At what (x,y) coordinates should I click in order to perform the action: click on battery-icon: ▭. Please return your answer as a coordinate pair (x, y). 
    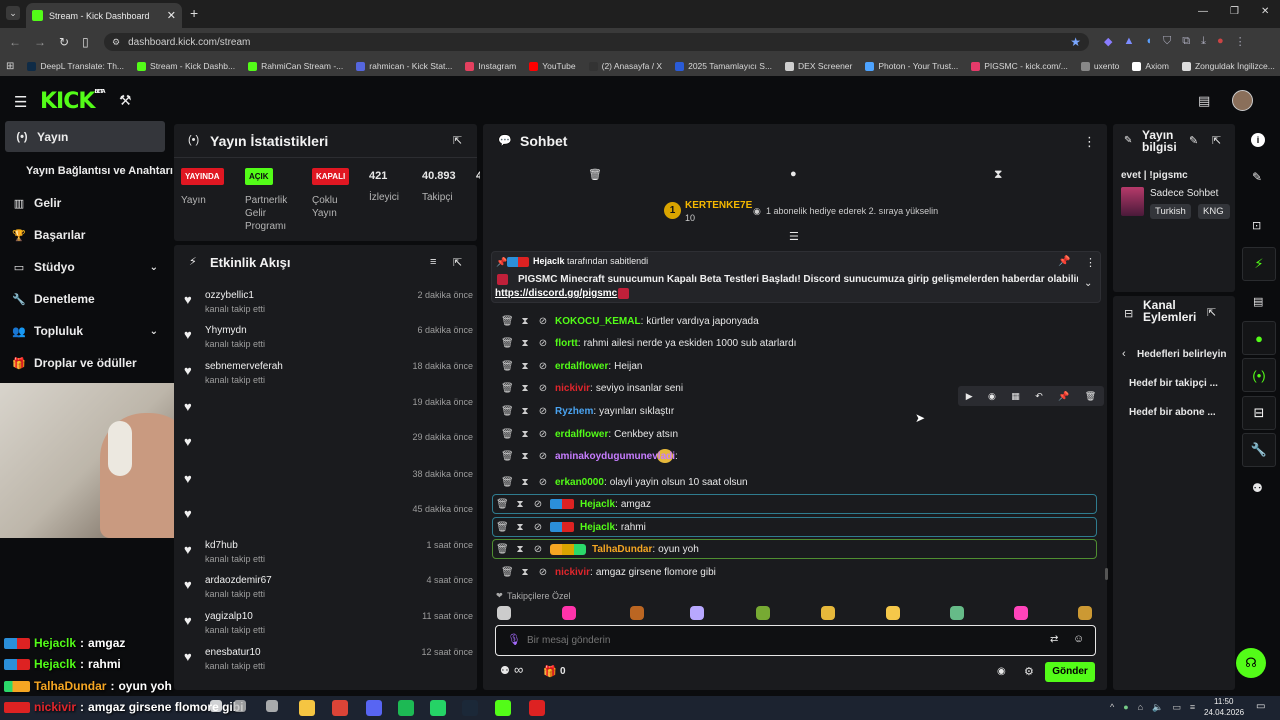
    Looking at the image, I should click on (1176, 707).